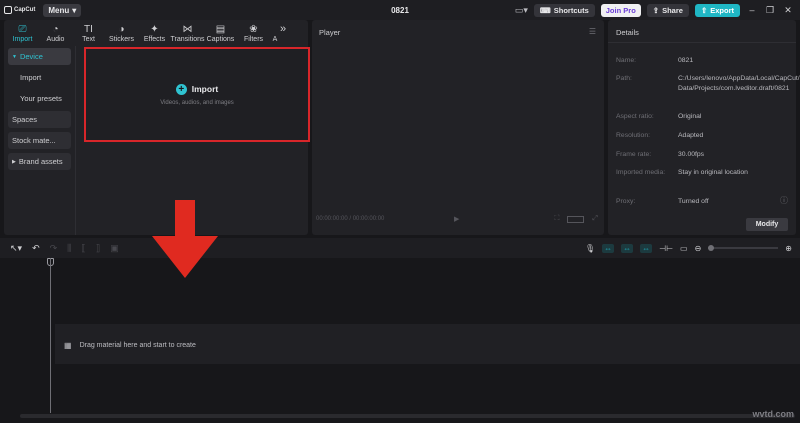 This screenshot has height=423, width=800. What do you see at coordinates (788, 248) in the screenshot?
I see `zoom-in-icon: ⊕` at bounding box center [788, 248].